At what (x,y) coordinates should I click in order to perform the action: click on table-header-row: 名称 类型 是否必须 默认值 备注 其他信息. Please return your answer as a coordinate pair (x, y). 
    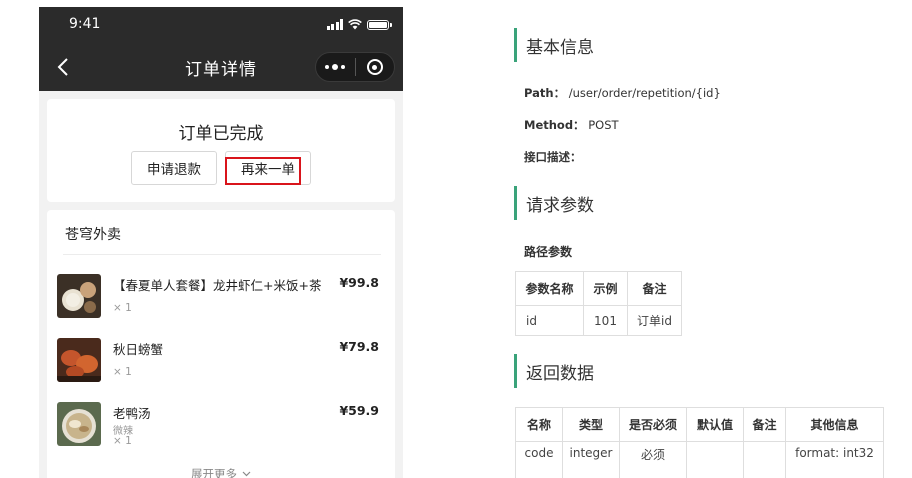
    Looking at the image, I should click on (699, 424).